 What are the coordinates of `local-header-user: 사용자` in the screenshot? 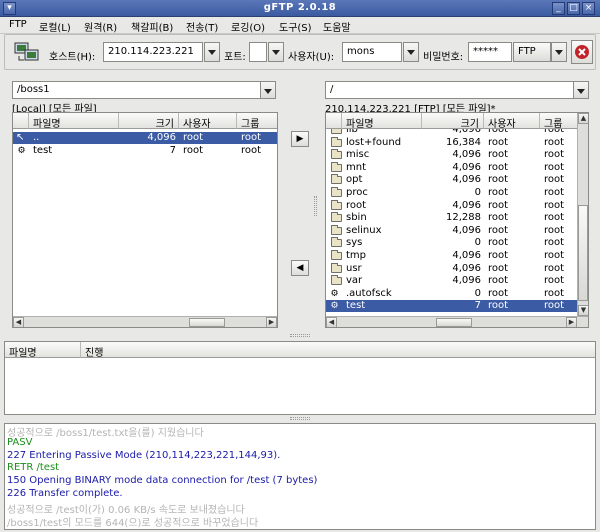 It's located at (208, 121).